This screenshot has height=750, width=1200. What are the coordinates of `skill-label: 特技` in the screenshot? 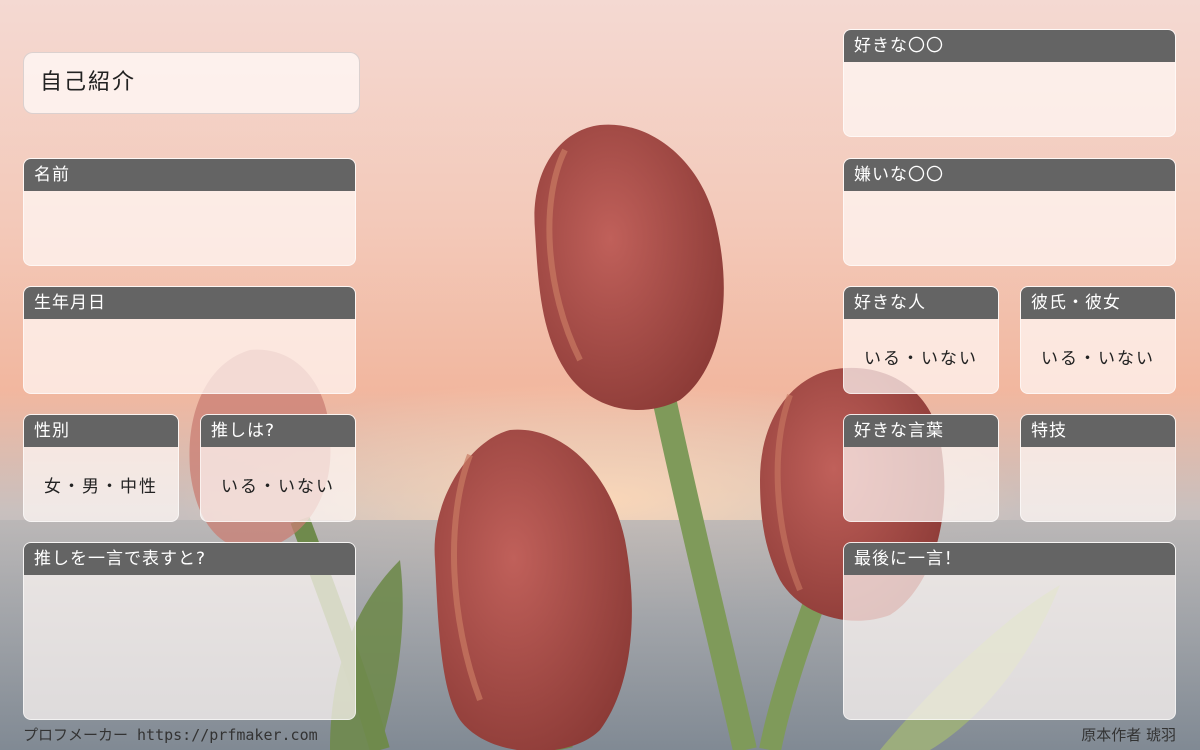 It's located at (1098, 431).